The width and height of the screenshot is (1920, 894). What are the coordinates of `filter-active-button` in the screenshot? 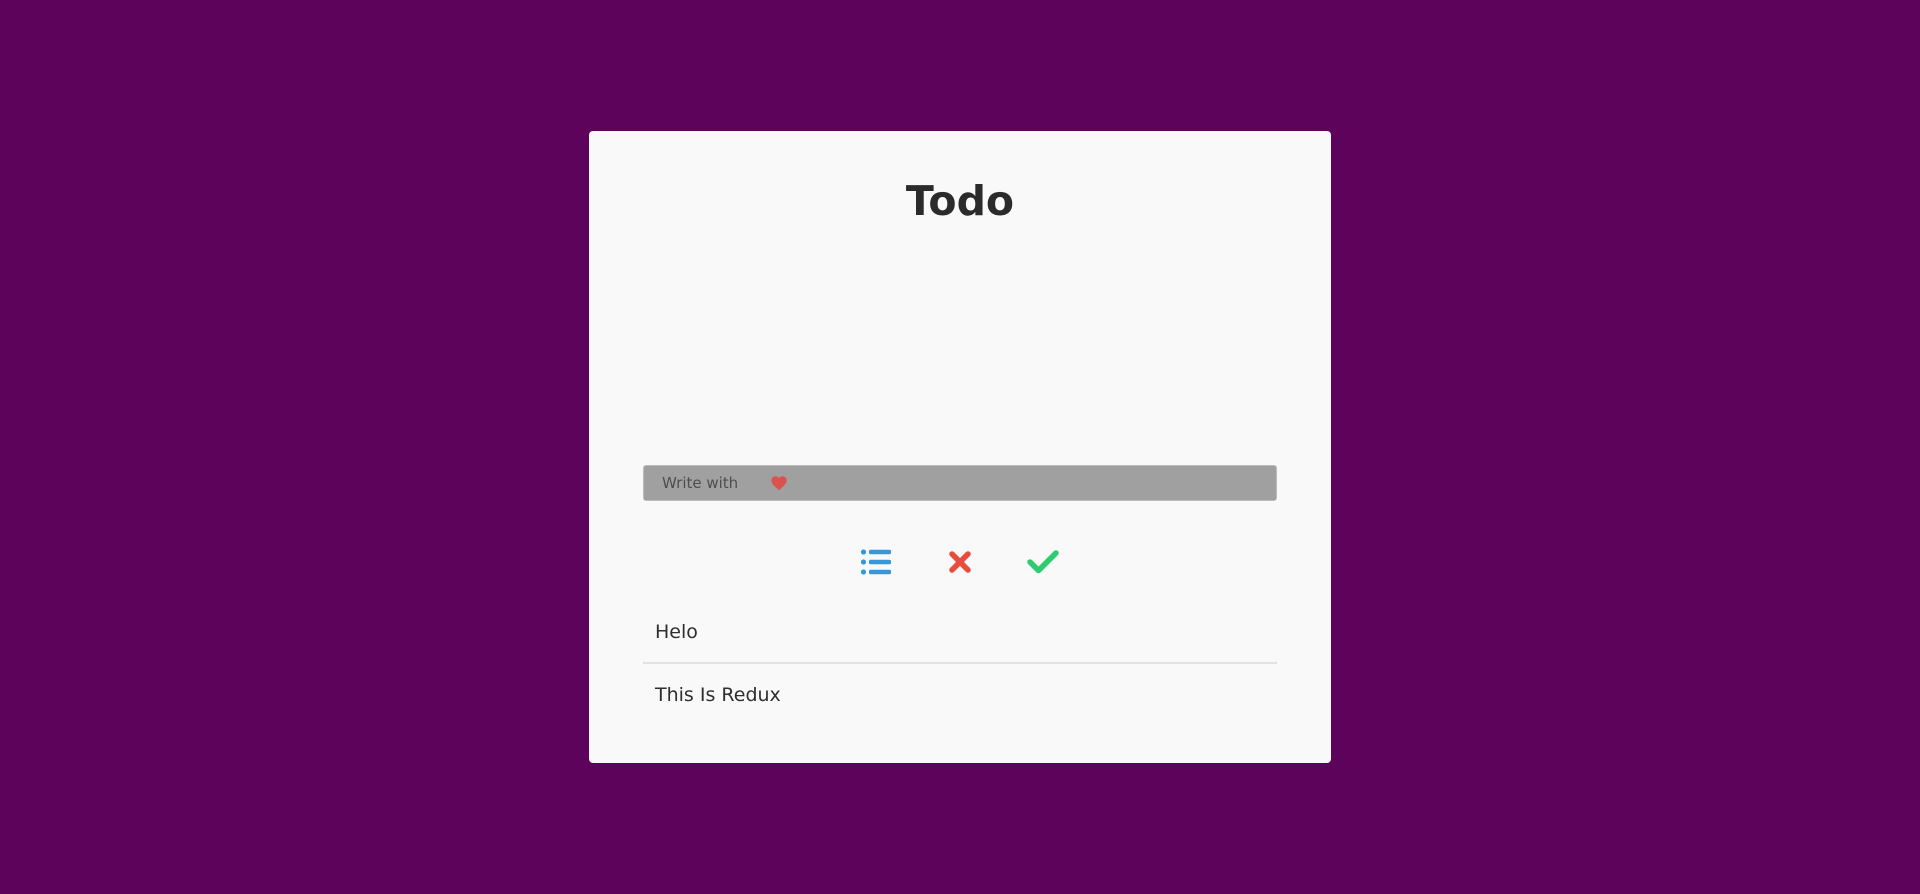 It's located at (960, 562).